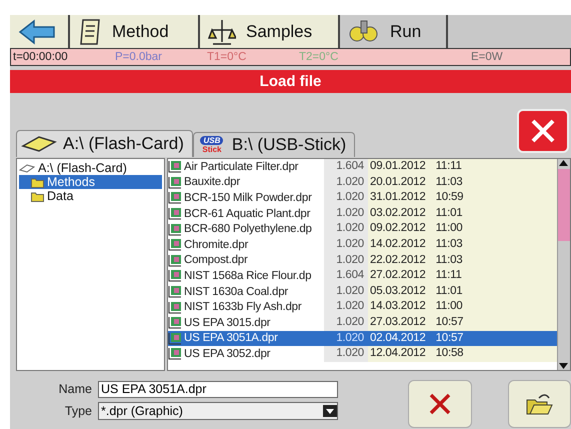  I want to click on file-date: 31.01.2012, so click(398, 198).